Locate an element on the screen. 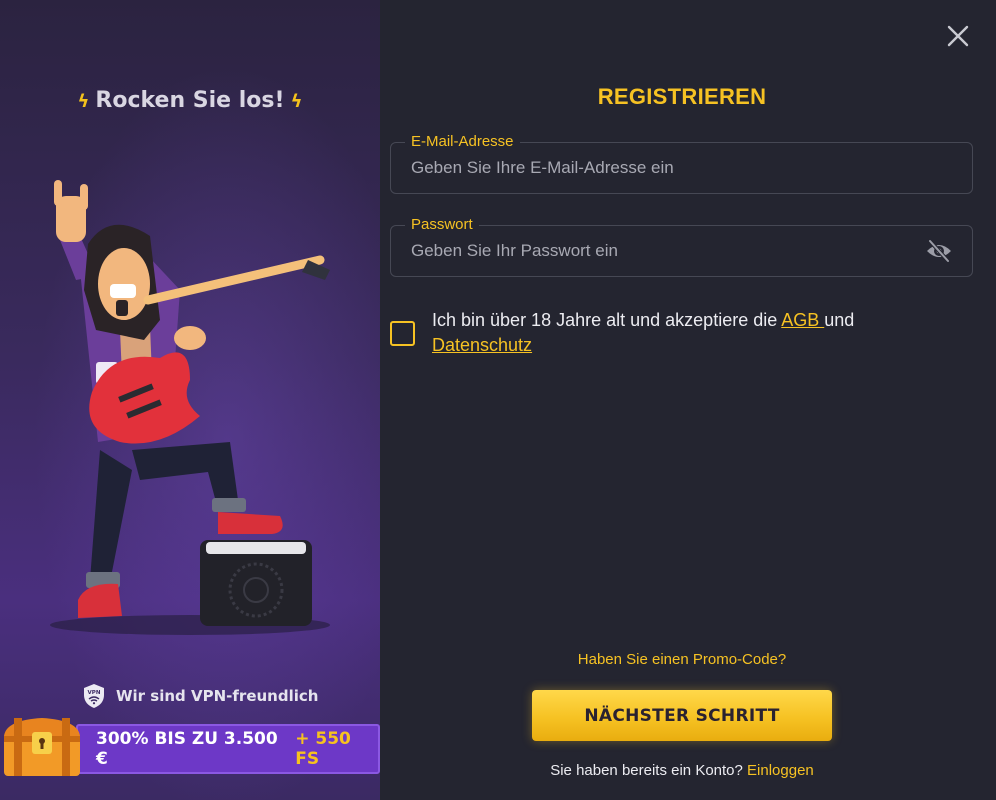 This screenshot has height=800, width=996. email-field: E-Mail-Adresse is located at coordinates (681, 163).